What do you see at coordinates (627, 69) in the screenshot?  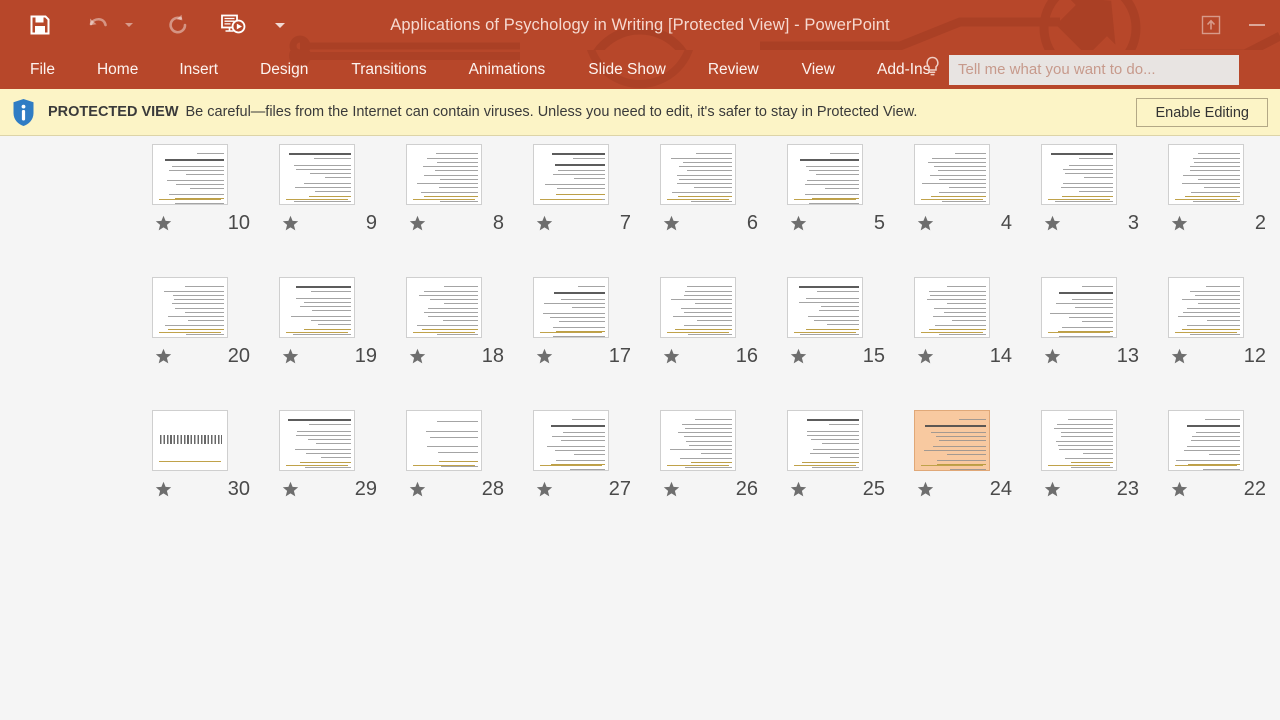 I see `tab-slide-show: Slide Show` at bounding box center [627, 69].